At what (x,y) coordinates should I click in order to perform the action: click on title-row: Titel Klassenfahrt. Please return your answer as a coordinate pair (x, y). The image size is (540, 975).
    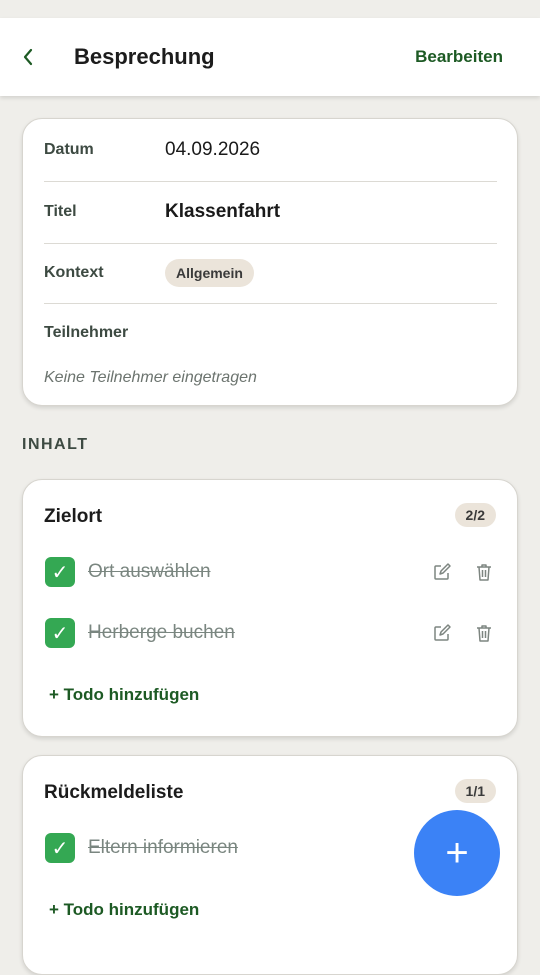
    Looking at the image, I should click on (270, 212).